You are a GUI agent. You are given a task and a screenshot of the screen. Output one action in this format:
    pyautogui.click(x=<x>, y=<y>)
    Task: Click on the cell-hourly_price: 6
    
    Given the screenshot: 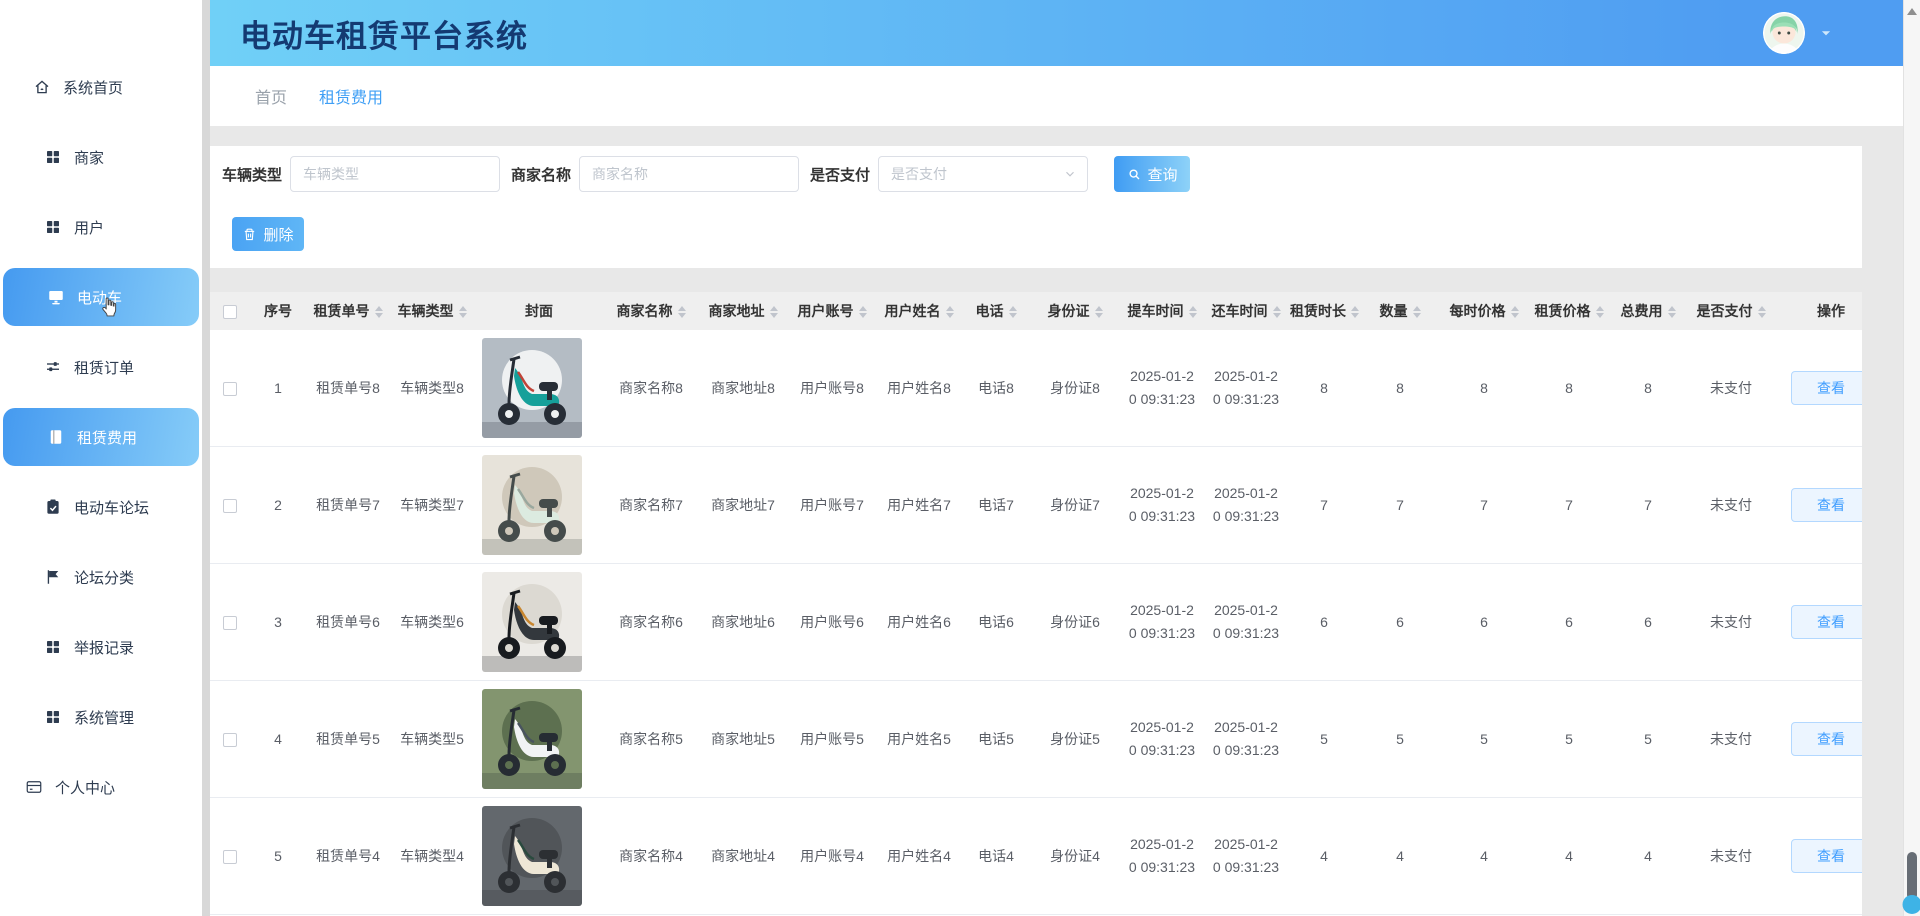 What is the action you would take?
    pyautogui.click(x=1484, y=622)
    